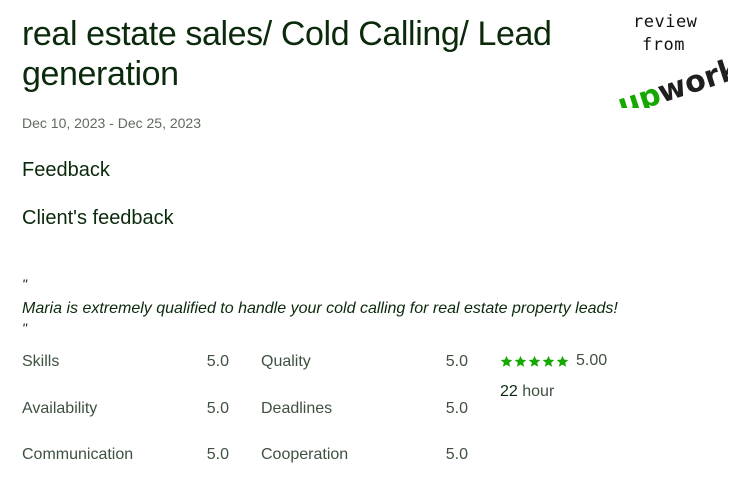 The image size is (730, 500). I want to click on availability-value: 5.0, so click(217, 408).